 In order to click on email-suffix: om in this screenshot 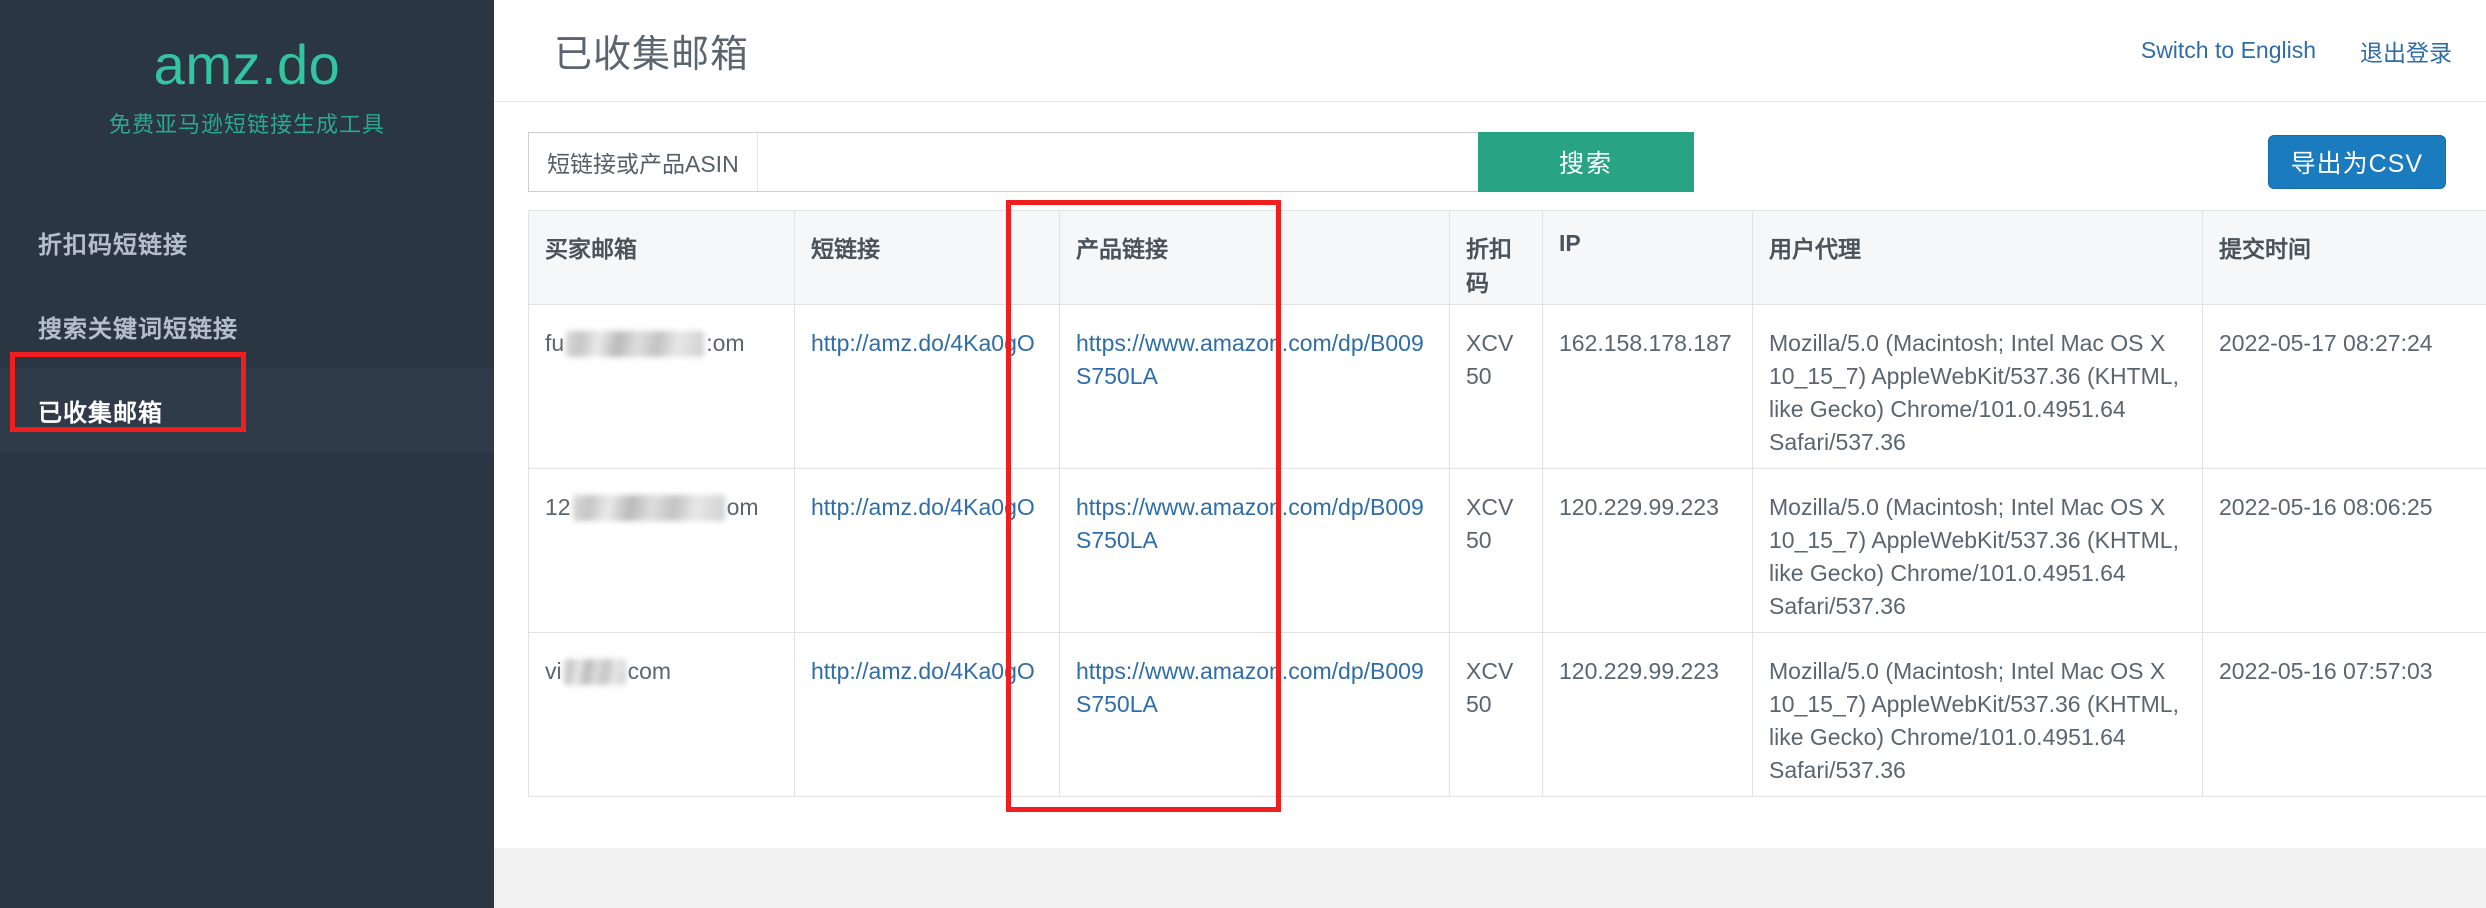, I will do `click(742, 507)`.